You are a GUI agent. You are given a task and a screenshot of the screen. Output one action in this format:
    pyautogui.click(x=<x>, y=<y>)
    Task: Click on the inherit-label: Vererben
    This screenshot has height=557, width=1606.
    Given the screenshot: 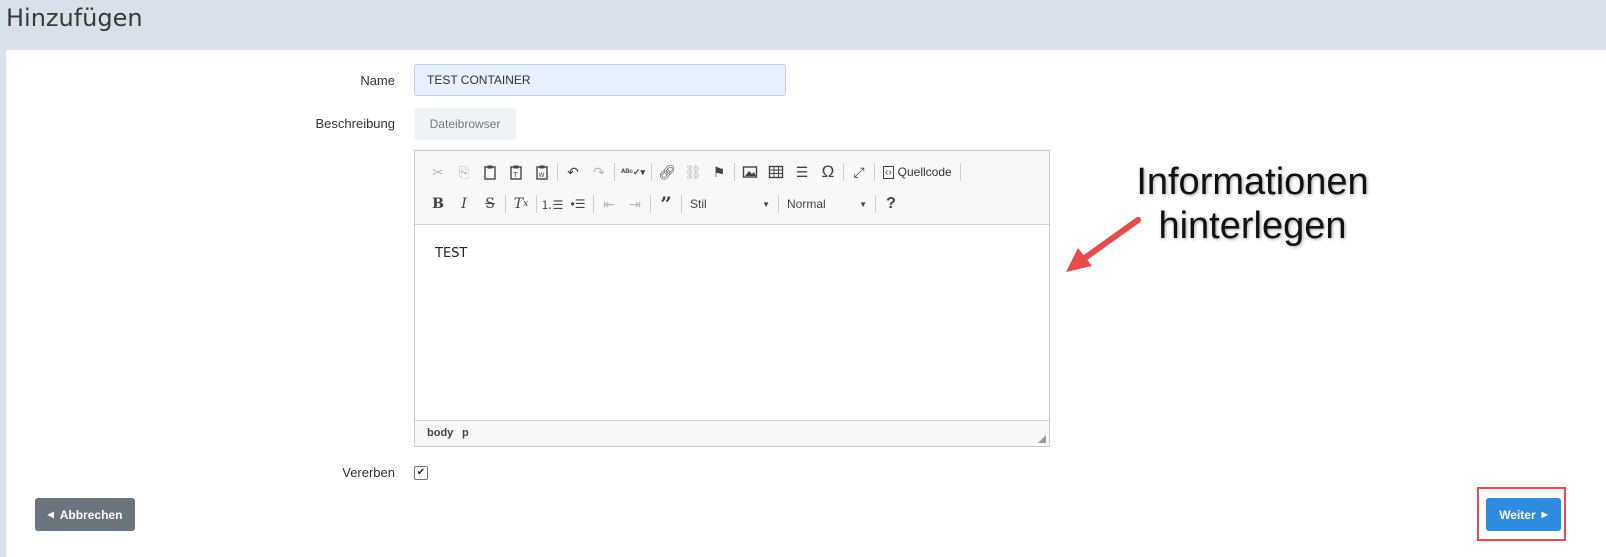 What is the action you would take?
    pyautogui.click(x=368, y=472)
    